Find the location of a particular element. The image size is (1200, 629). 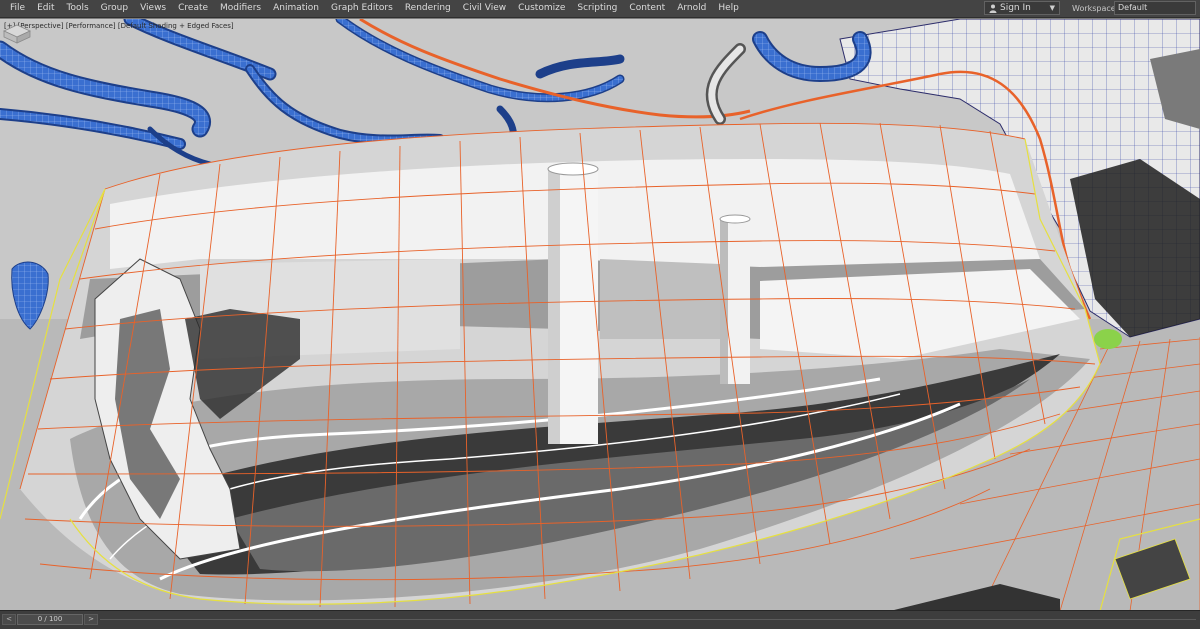

menu-scripting: Scripting is located at coordinates (597, 8).